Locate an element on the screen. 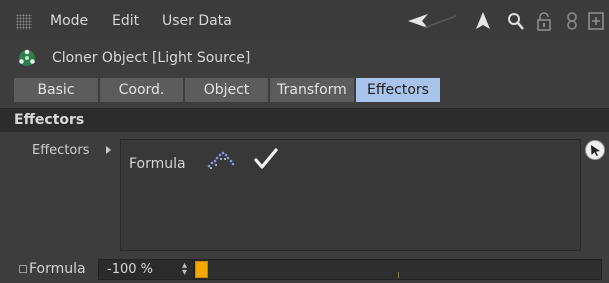 Image resolution: width=609 pixels, height=283 pixels. tab-label: Effectors is located at coordinates (398, 90).